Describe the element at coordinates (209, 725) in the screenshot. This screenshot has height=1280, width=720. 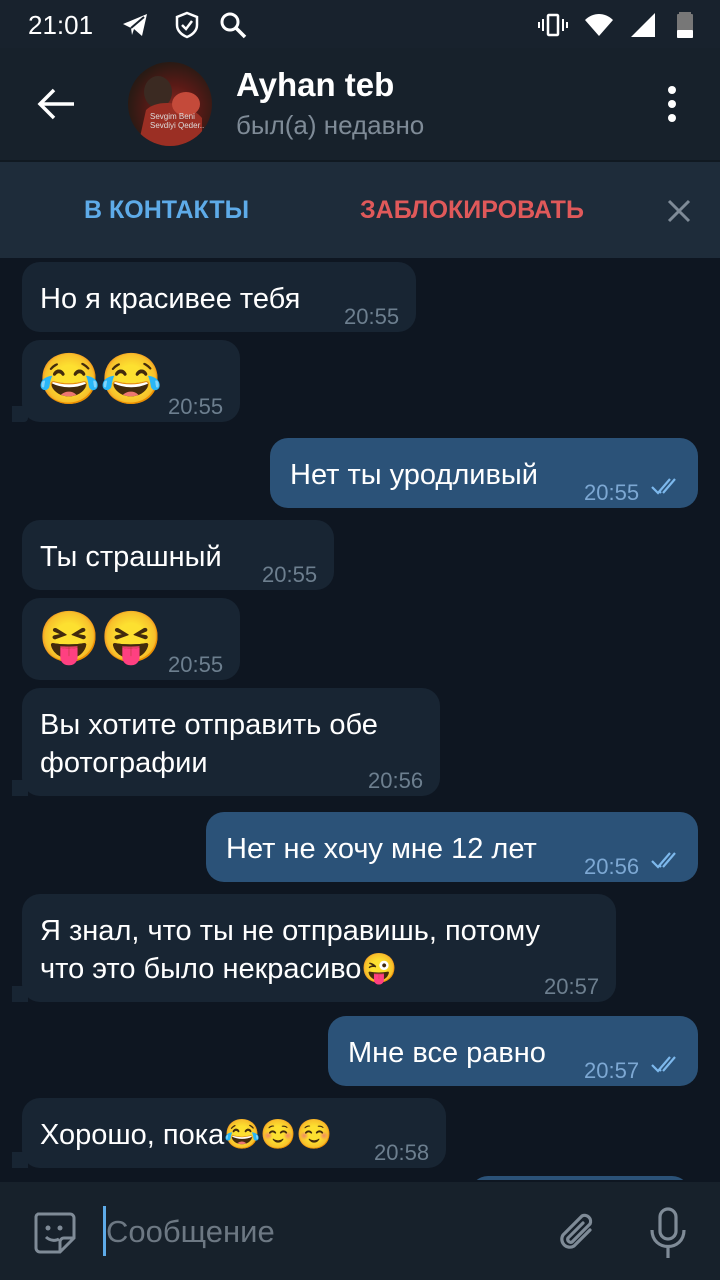
I see `message-text-line: Вы хотите отправить обе` at that location.